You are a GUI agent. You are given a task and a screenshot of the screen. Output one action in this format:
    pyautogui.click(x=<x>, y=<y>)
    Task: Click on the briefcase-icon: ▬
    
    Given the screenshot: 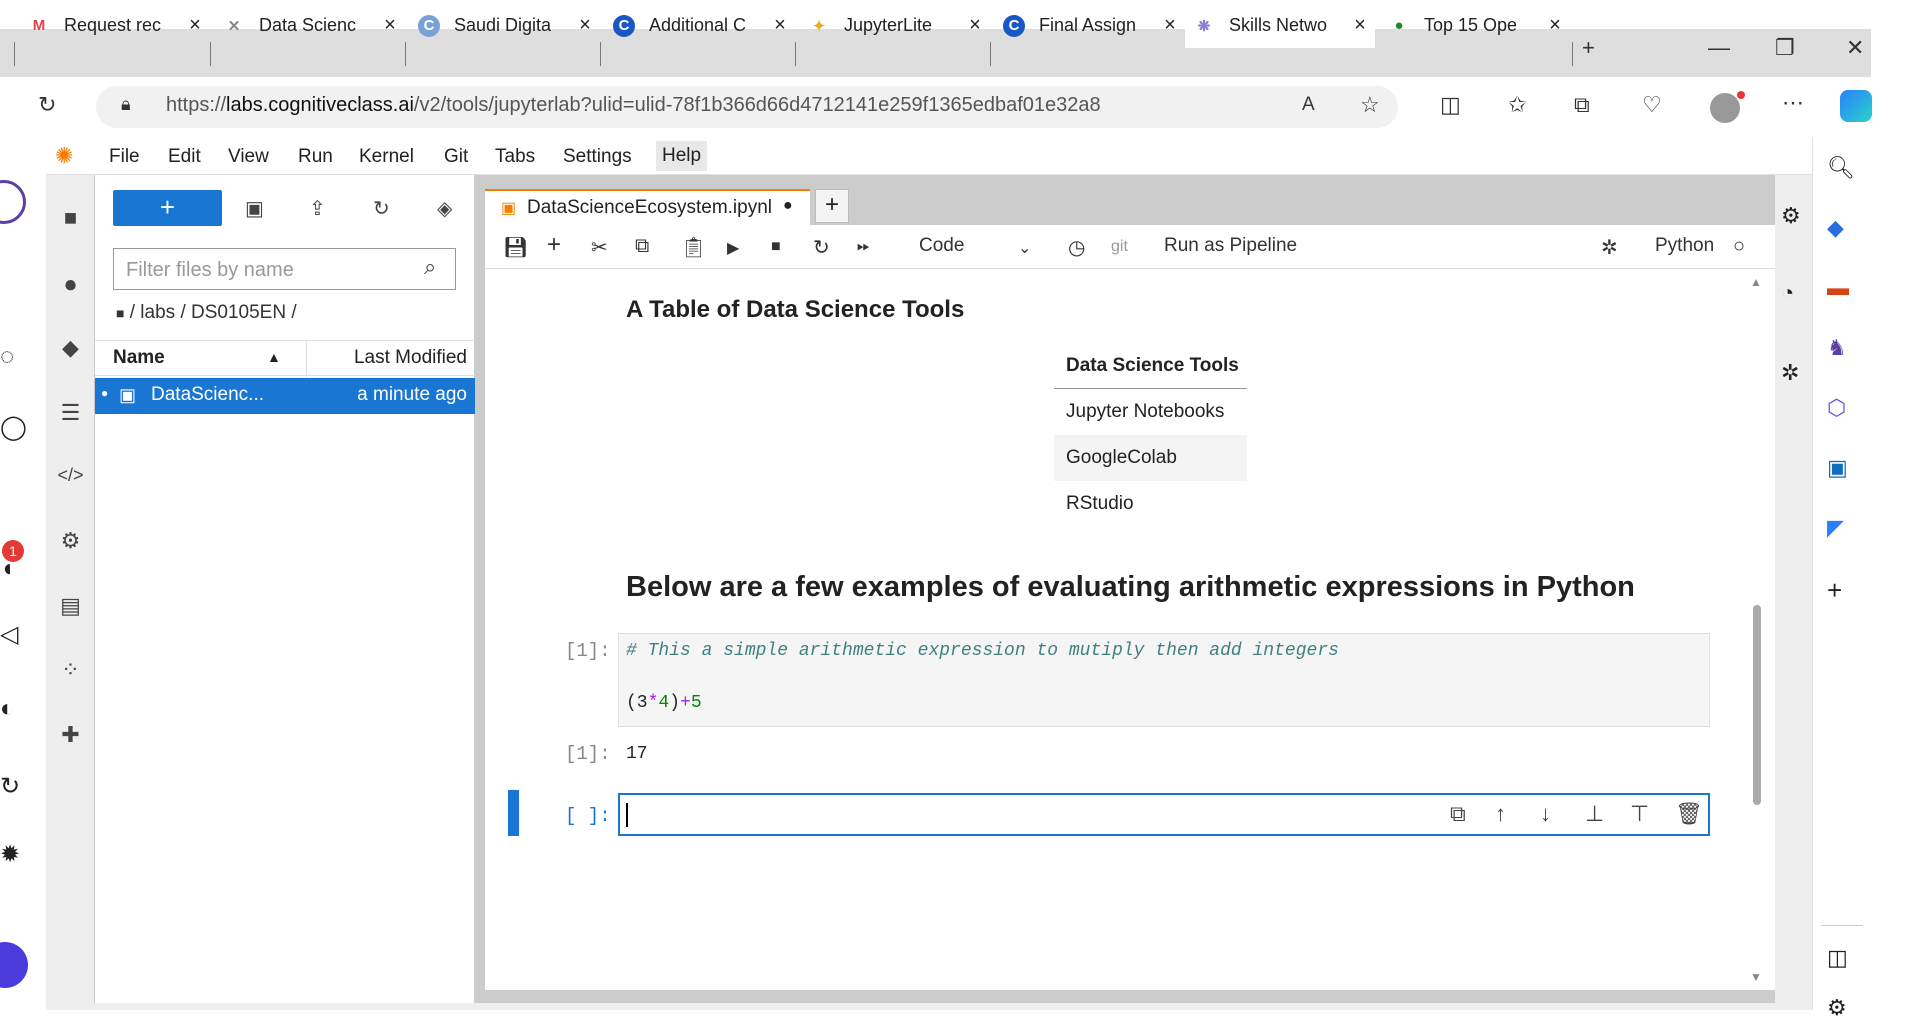 What is the action you would take?
    pyautogui.click(x=1838, y=288)
    